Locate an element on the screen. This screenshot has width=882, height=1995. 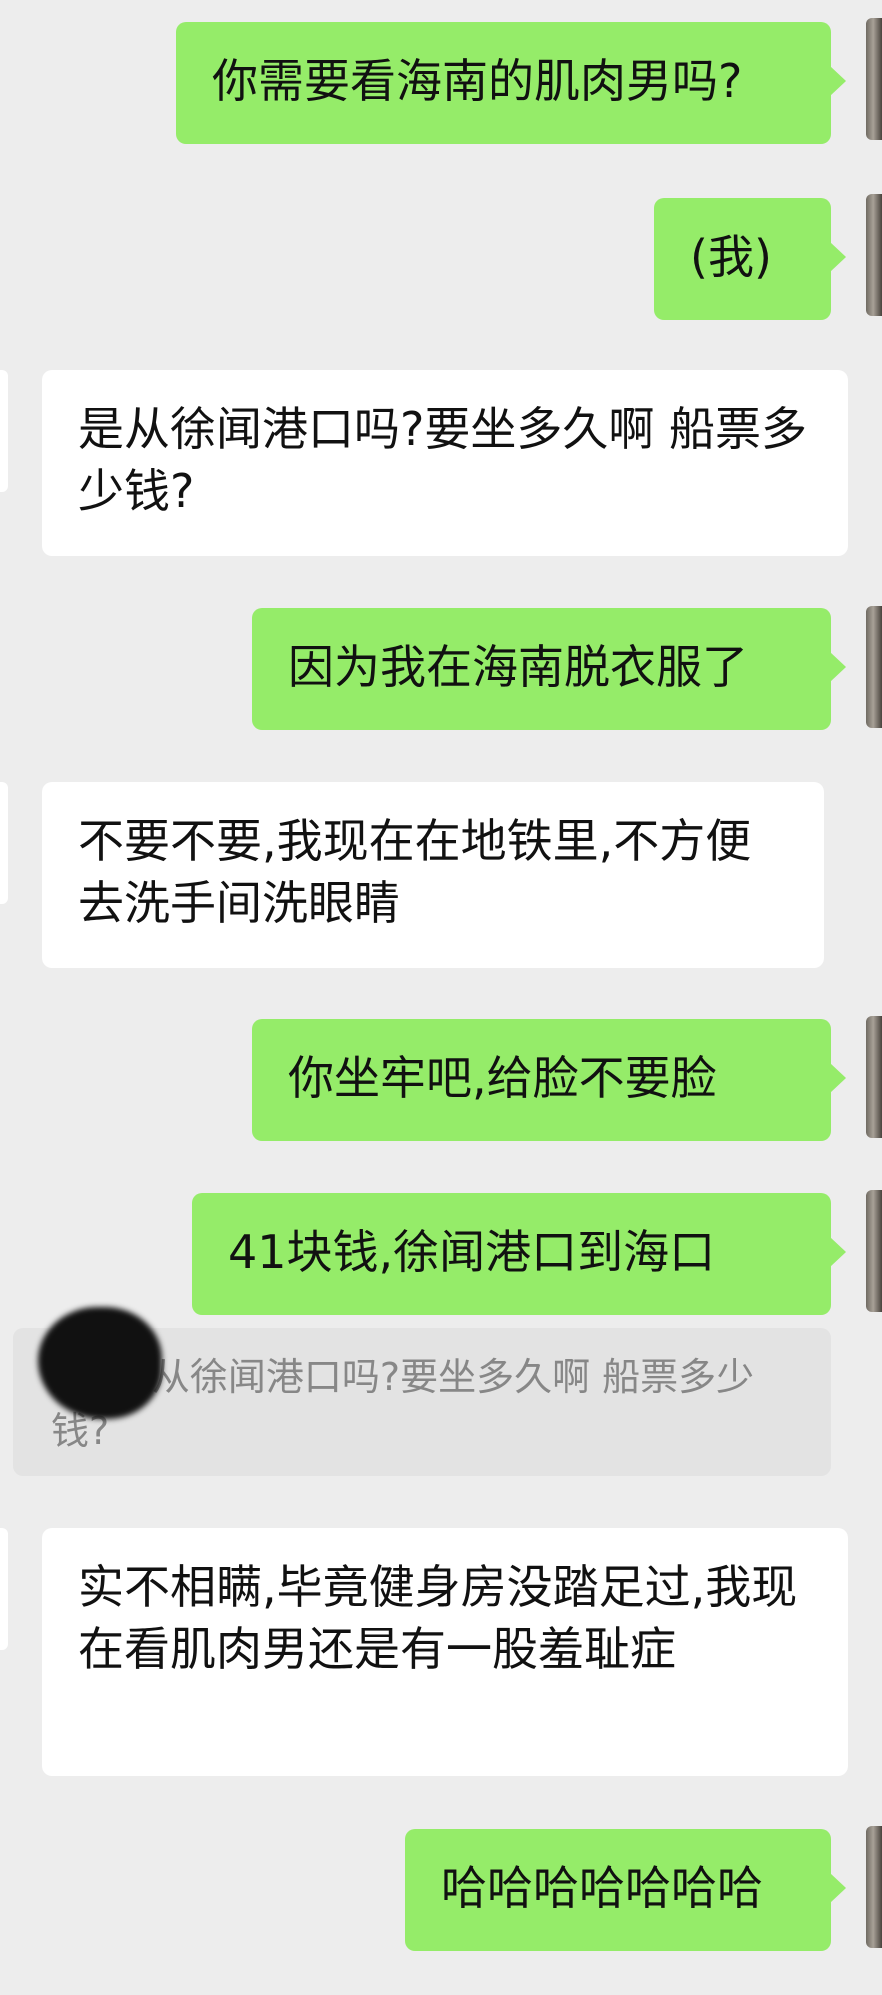
message-text: 你需要看海南的肌肉男吗? is located at coordinates (477, 81).